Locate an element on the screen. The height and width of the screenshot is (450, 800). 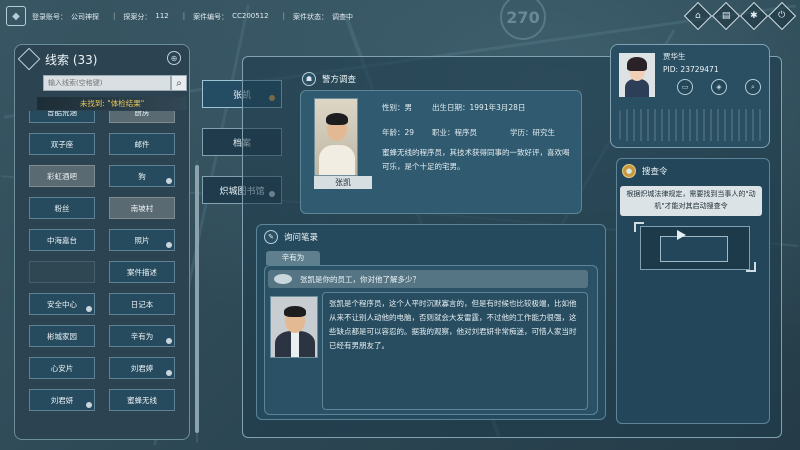
clue-item-label: 中海嘉台 is located at coordinates (62, 240).